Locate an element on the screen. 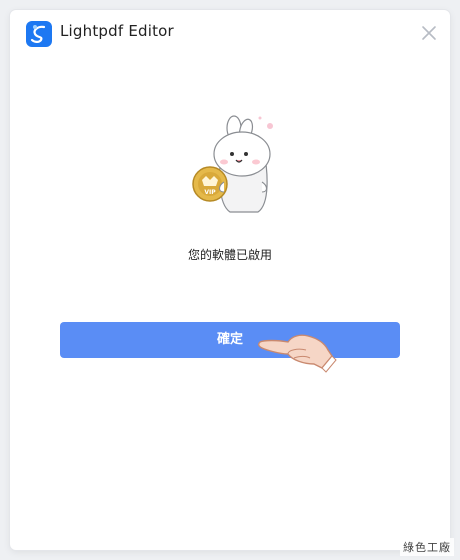 The image size is (460, 560). activation-message: 您的軟體已啟用 is located at coordinates (229, 255).